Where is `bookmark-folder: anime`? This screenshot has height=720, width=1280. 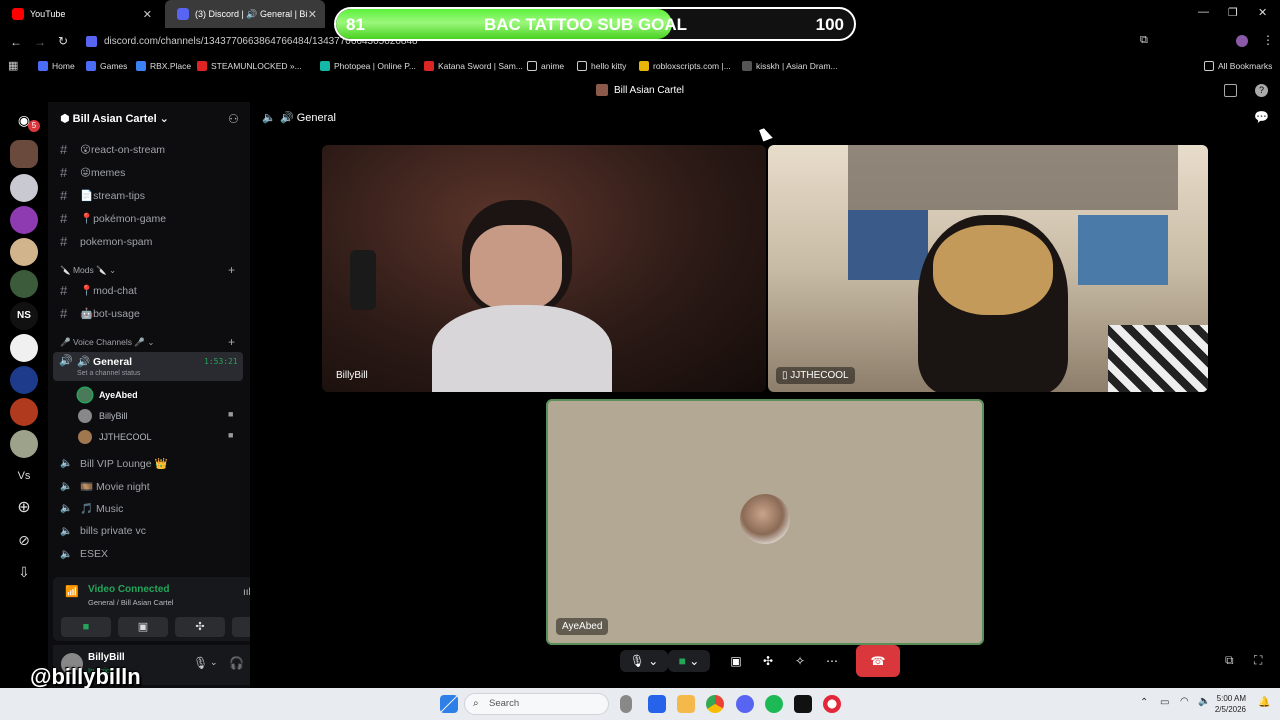 bookmark-folder: anime is located at coordinates (545, 66).